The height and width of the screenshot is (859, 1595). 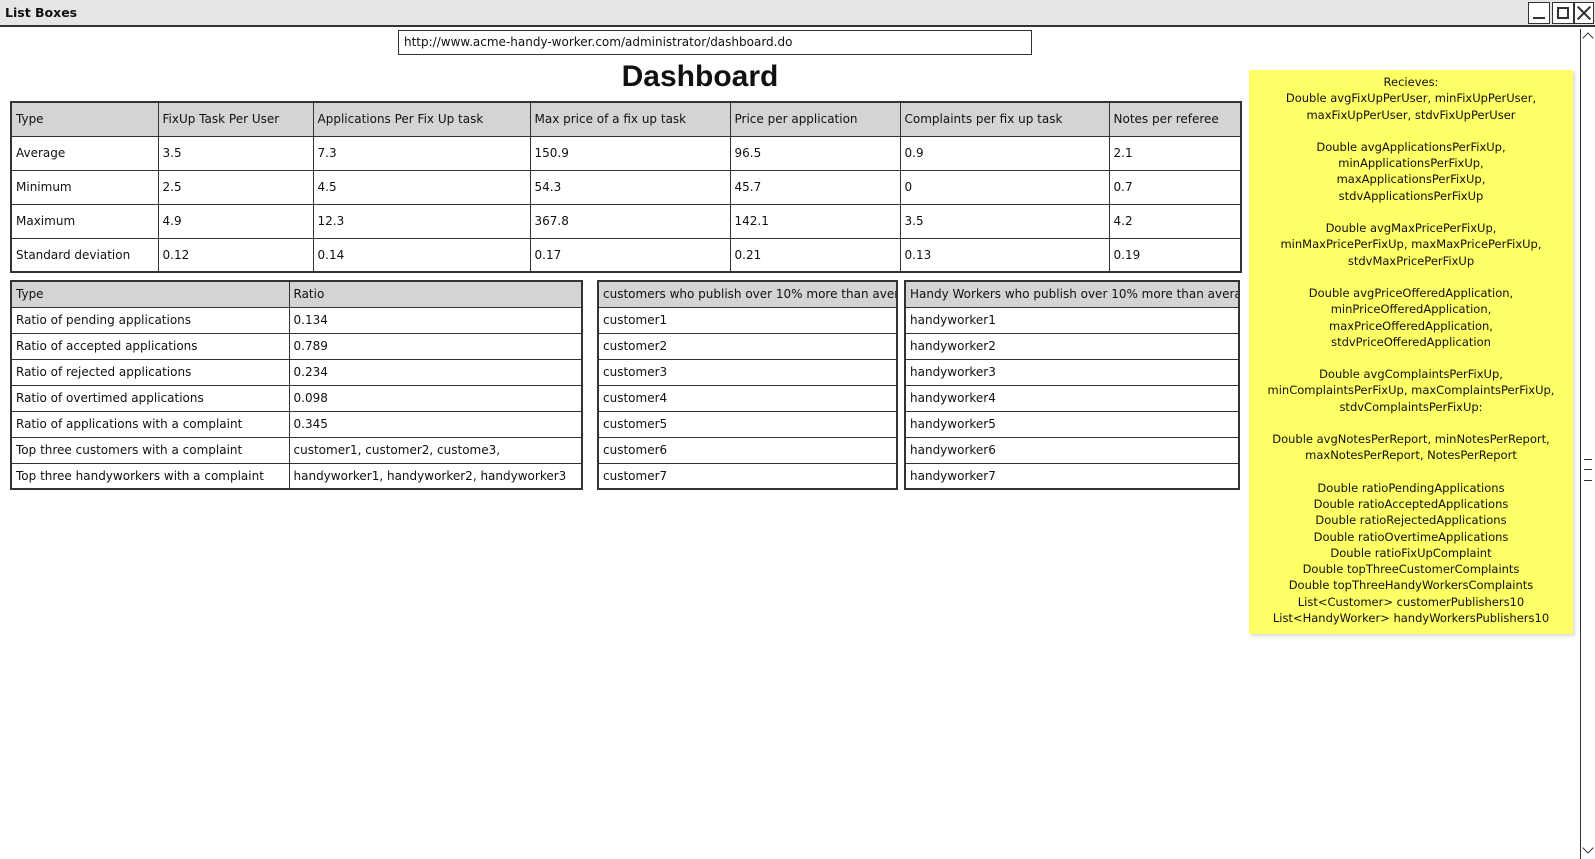 What do you see at coordinates (1411, 195) in the screenshot?
I see `note-line: stdvApplicationsPerFixUp` at bounding box center [1411, 195].